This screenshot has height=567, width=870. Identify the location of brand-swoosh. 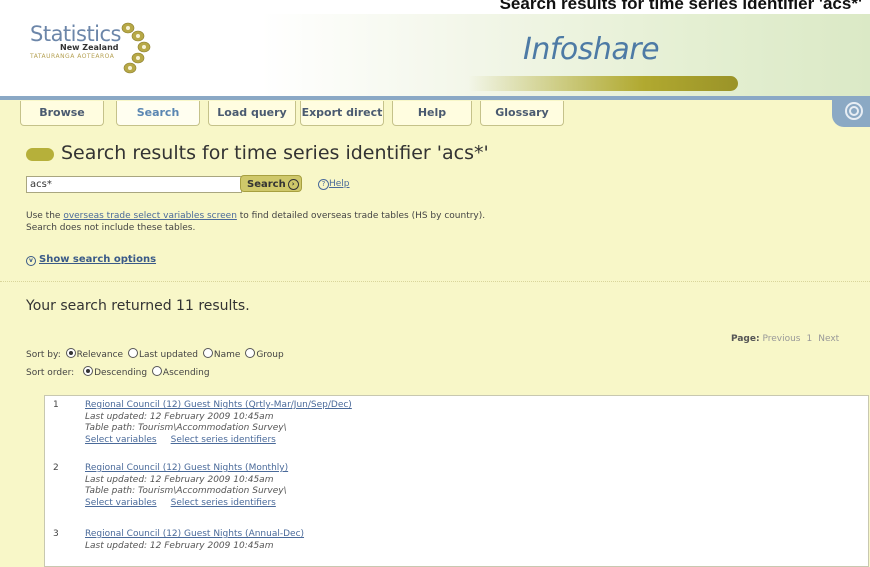
(603, 83).